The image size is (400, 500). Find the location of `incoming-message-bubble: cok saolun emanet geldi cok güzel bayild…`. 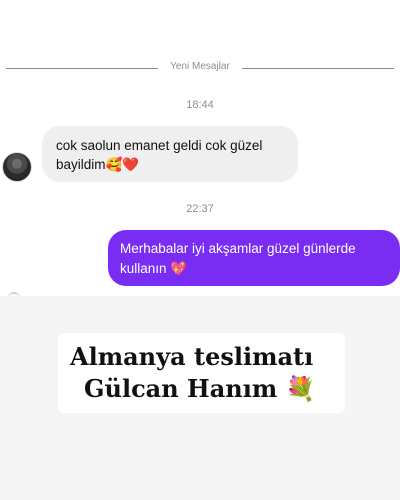

incoming-message-bubble: cok saolun emanet geldi cok güzel bayild… is located at coordinates (170, 154).